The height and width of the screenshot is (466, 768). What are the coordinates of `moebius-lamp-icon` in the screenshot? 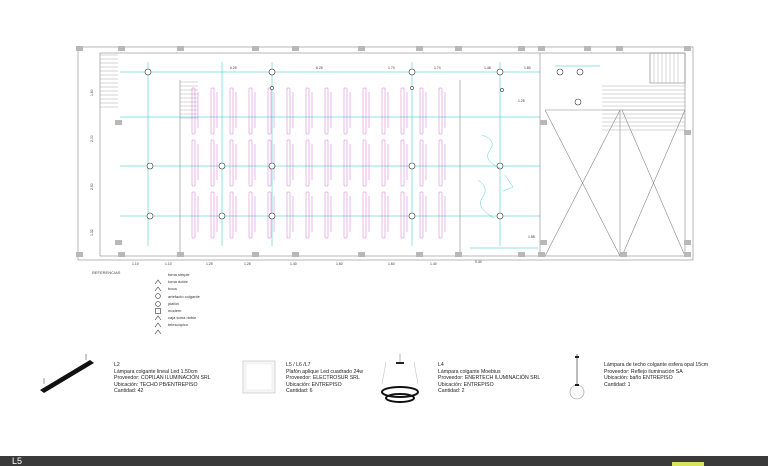 It's located at (400, 378).